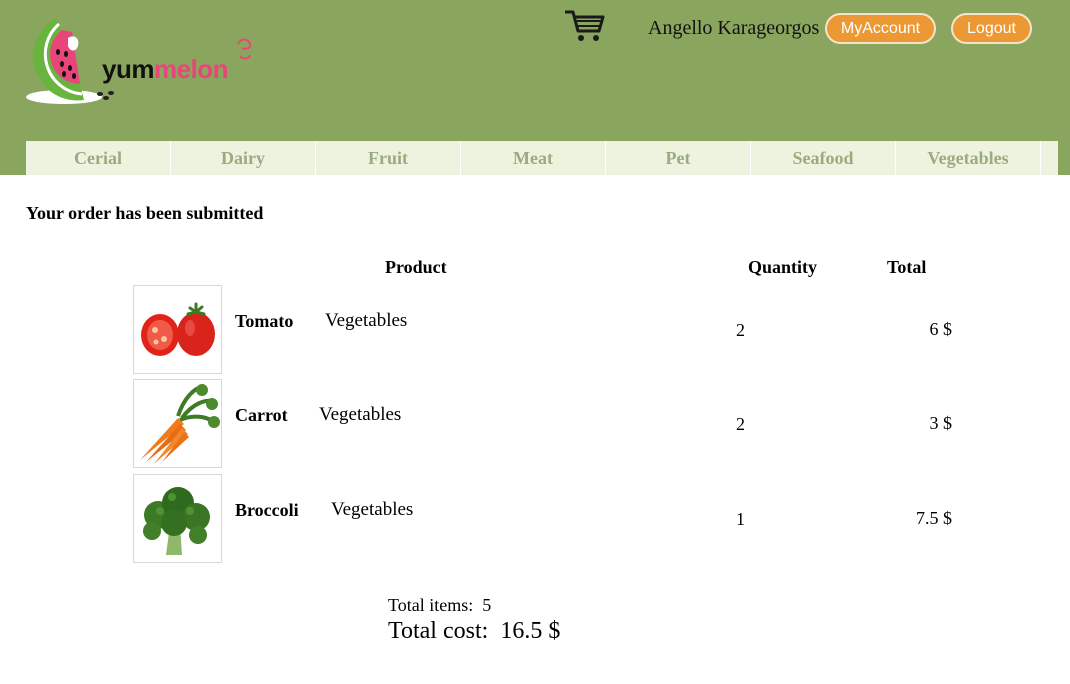 The width and height of the screenshot is (1070, 684). I want to click on yummelon-logo: yummelon, so click(141, 60).